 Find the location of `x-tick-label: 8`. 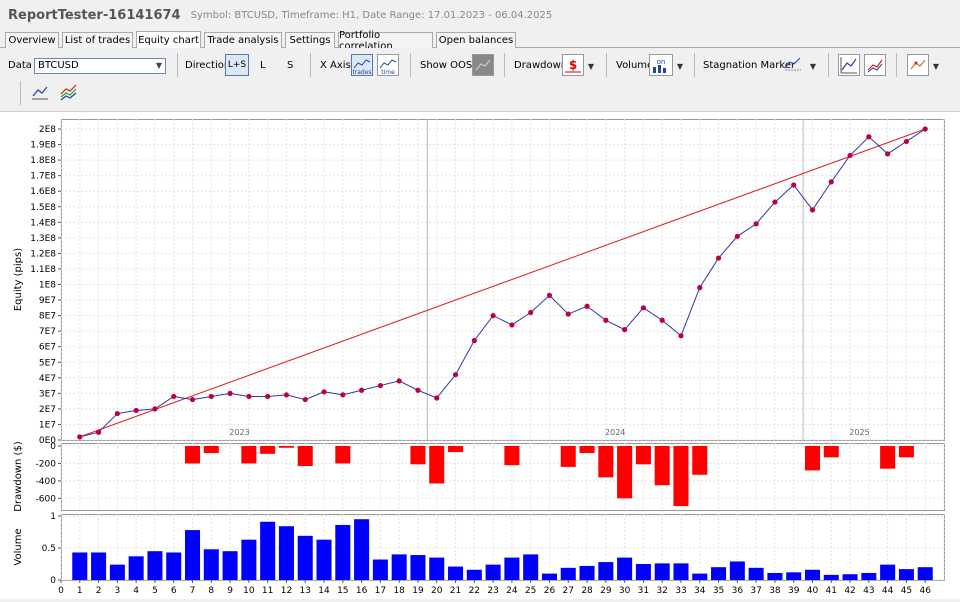

x-tick-label: 8 is located at coordinates (211, 591).